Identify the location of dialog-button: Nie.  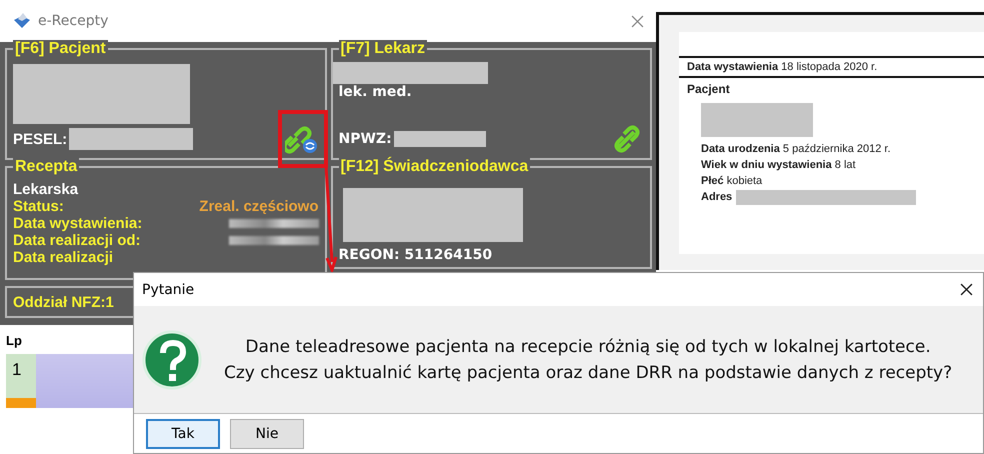
(267, 433).